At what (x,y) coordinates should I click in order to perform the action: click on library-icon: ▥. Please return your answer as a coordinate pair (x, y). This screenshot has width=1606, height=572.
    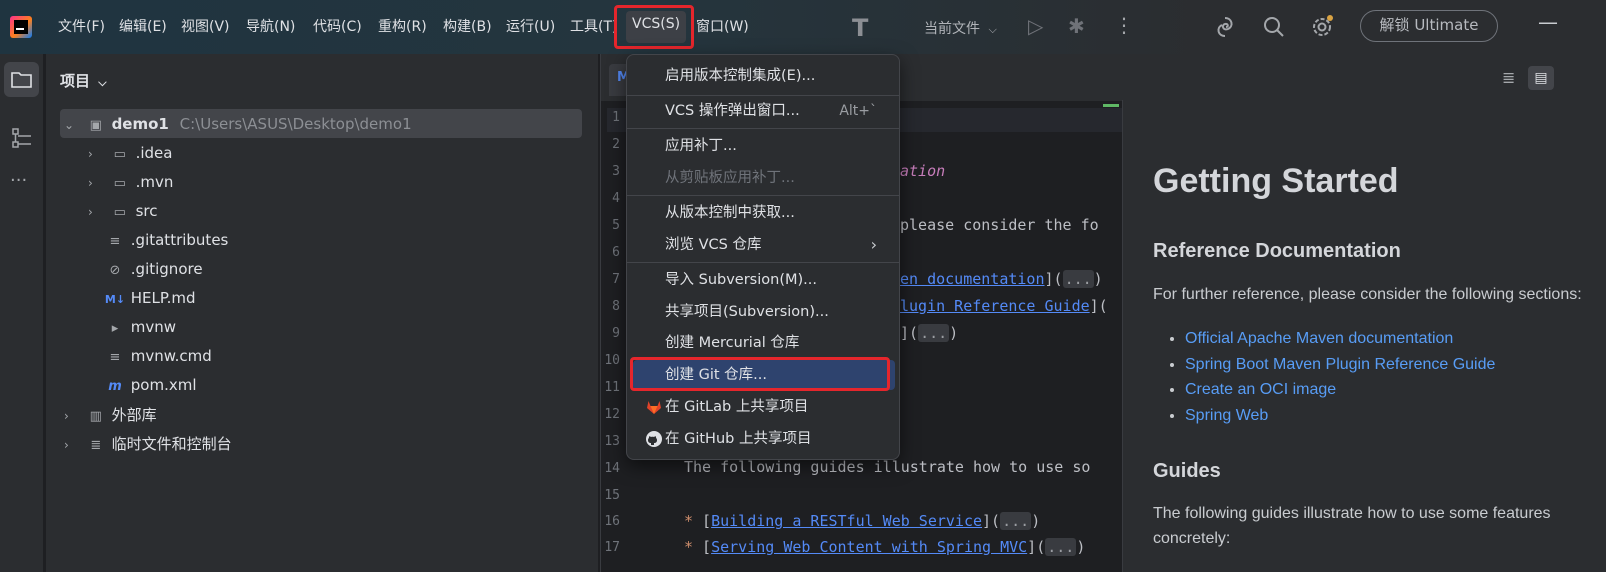
    Looking at the image, I should click on (95, 416).